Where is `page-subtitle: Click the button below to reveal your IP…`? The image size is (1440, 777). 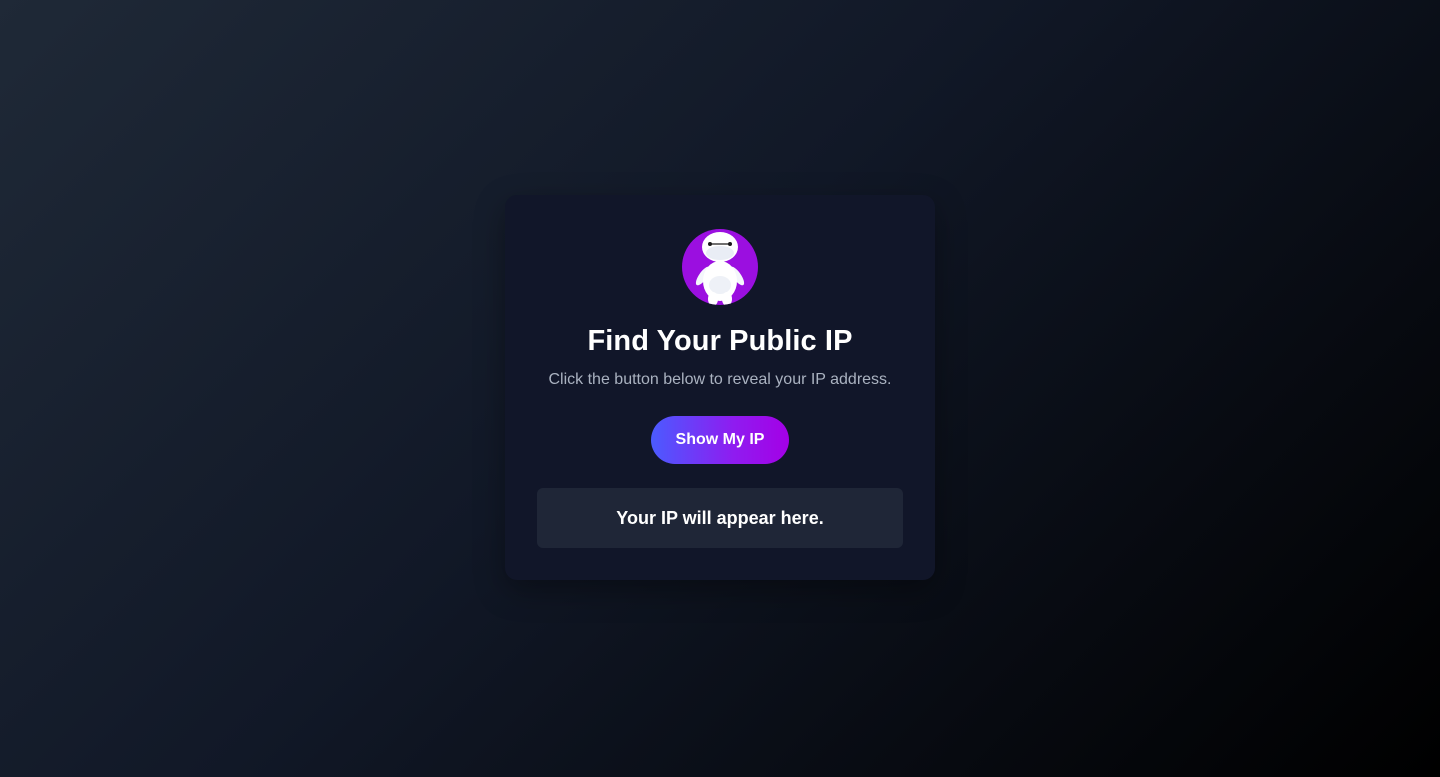 page-subtitle: Click the button below to reveal your IP… is located at coordinates (720, 379).